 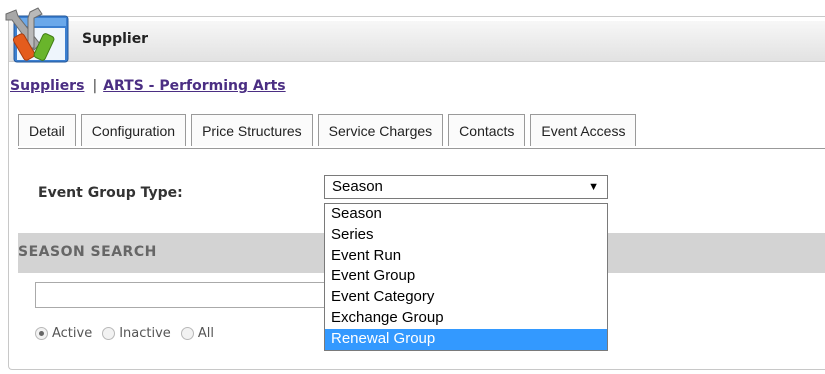 I want to click on option-event-run: Event Run, so click(x=466, y=256).